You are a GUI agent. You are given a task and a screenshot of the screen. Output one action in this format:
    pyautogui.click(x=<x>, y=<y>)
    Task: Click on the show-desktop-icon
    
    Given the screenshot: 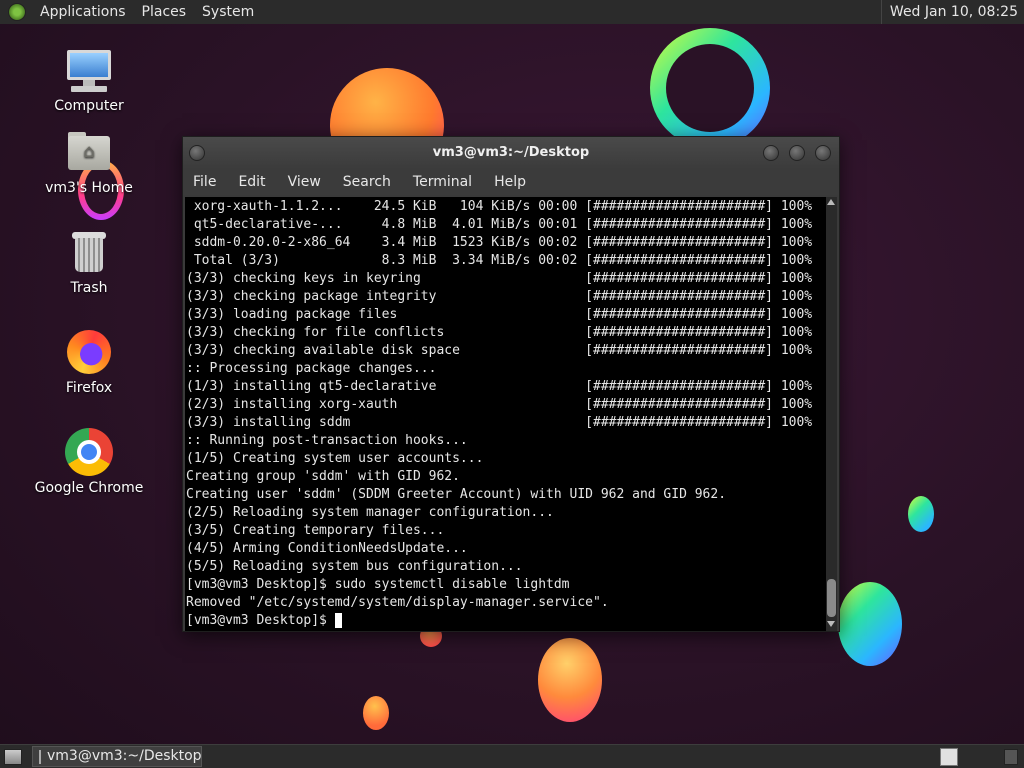 What is the action you would take?
    pyautogui.click(x=13, y=757)
    